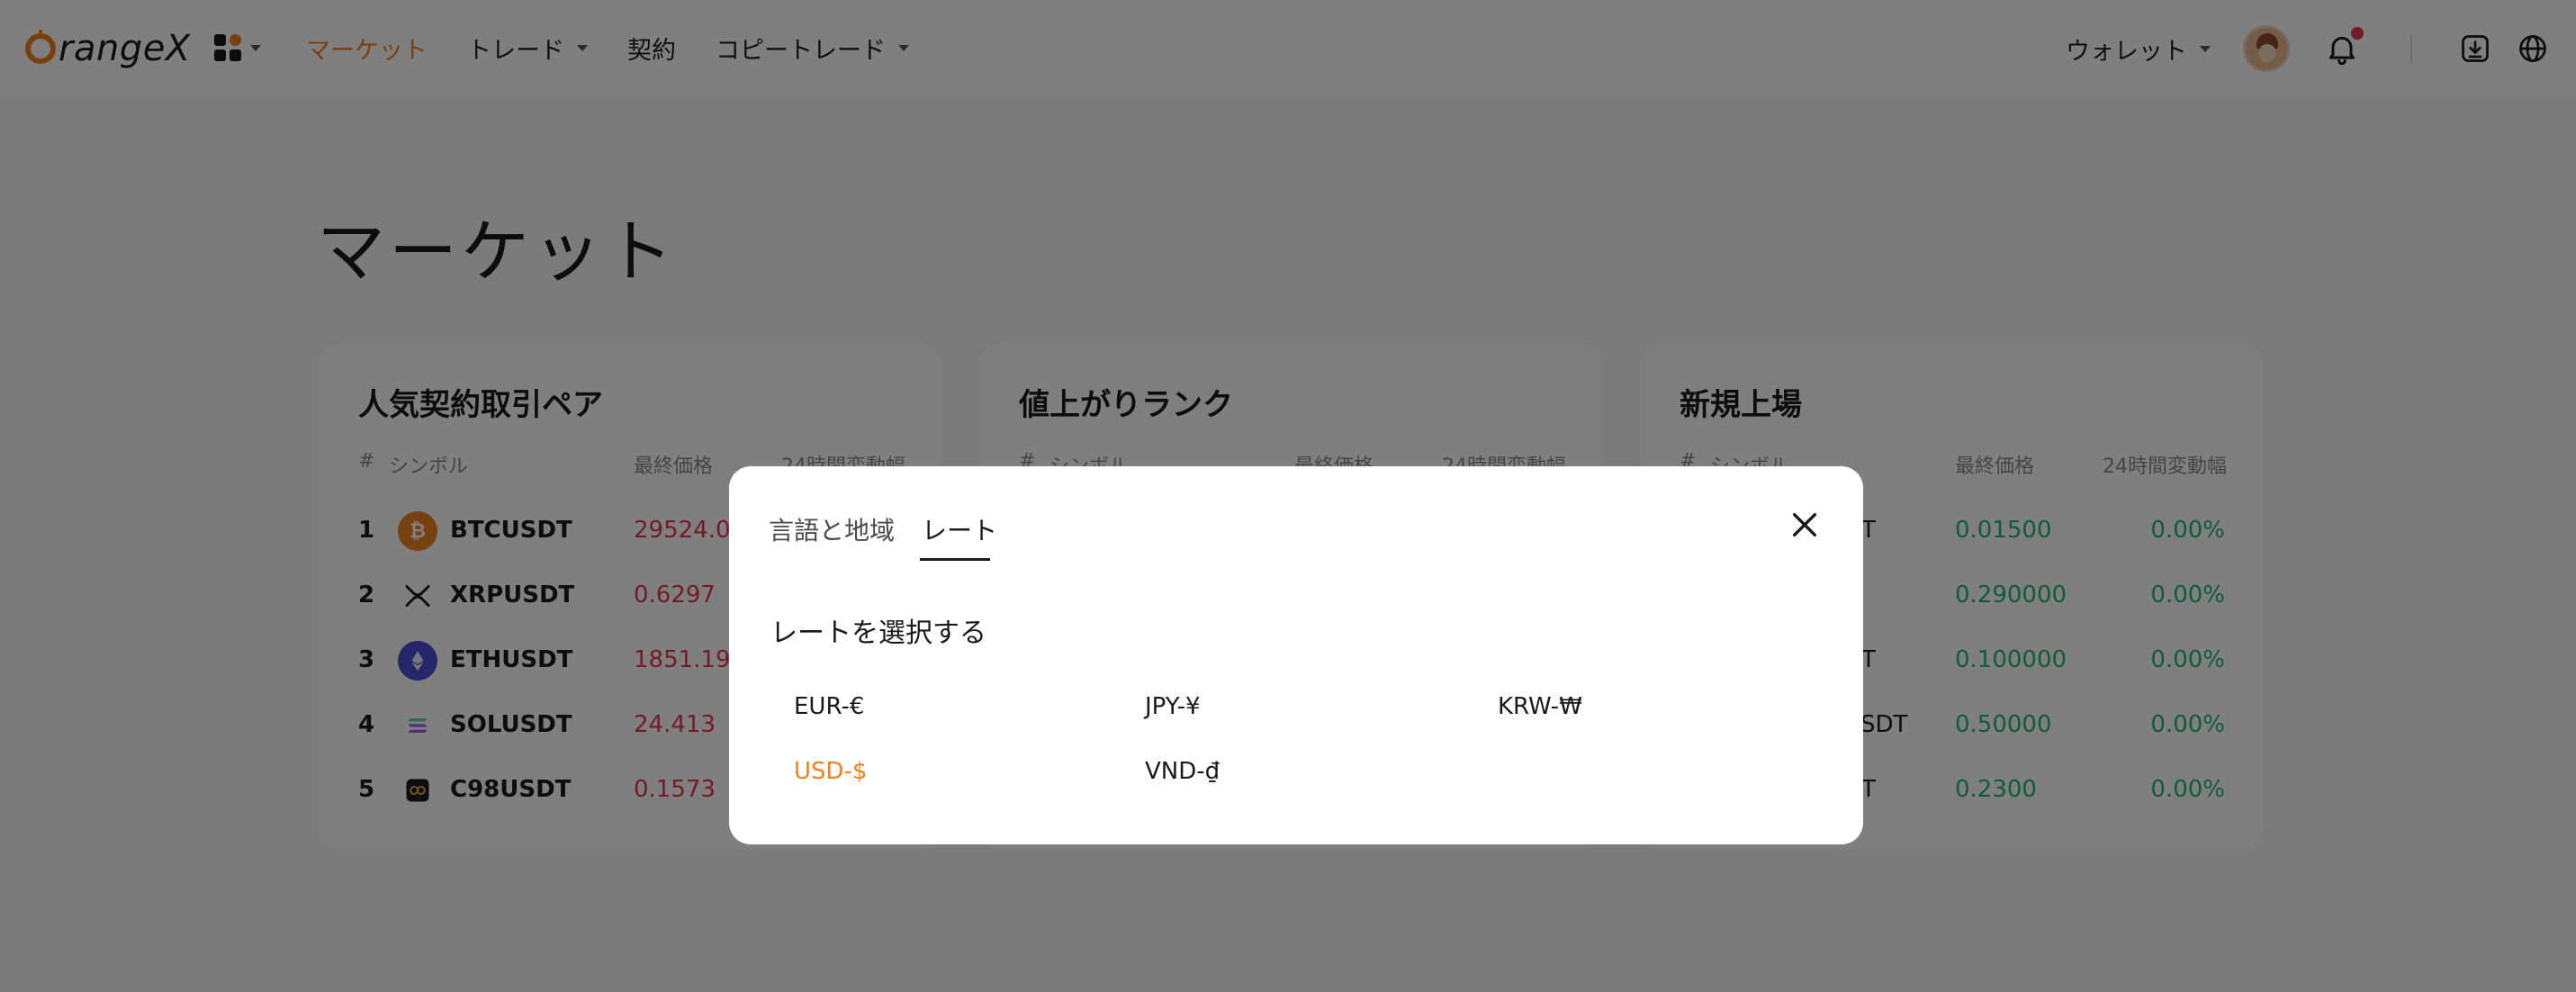  I want to click on rate-option-krw: KRW-₩, so click(1540, 706).